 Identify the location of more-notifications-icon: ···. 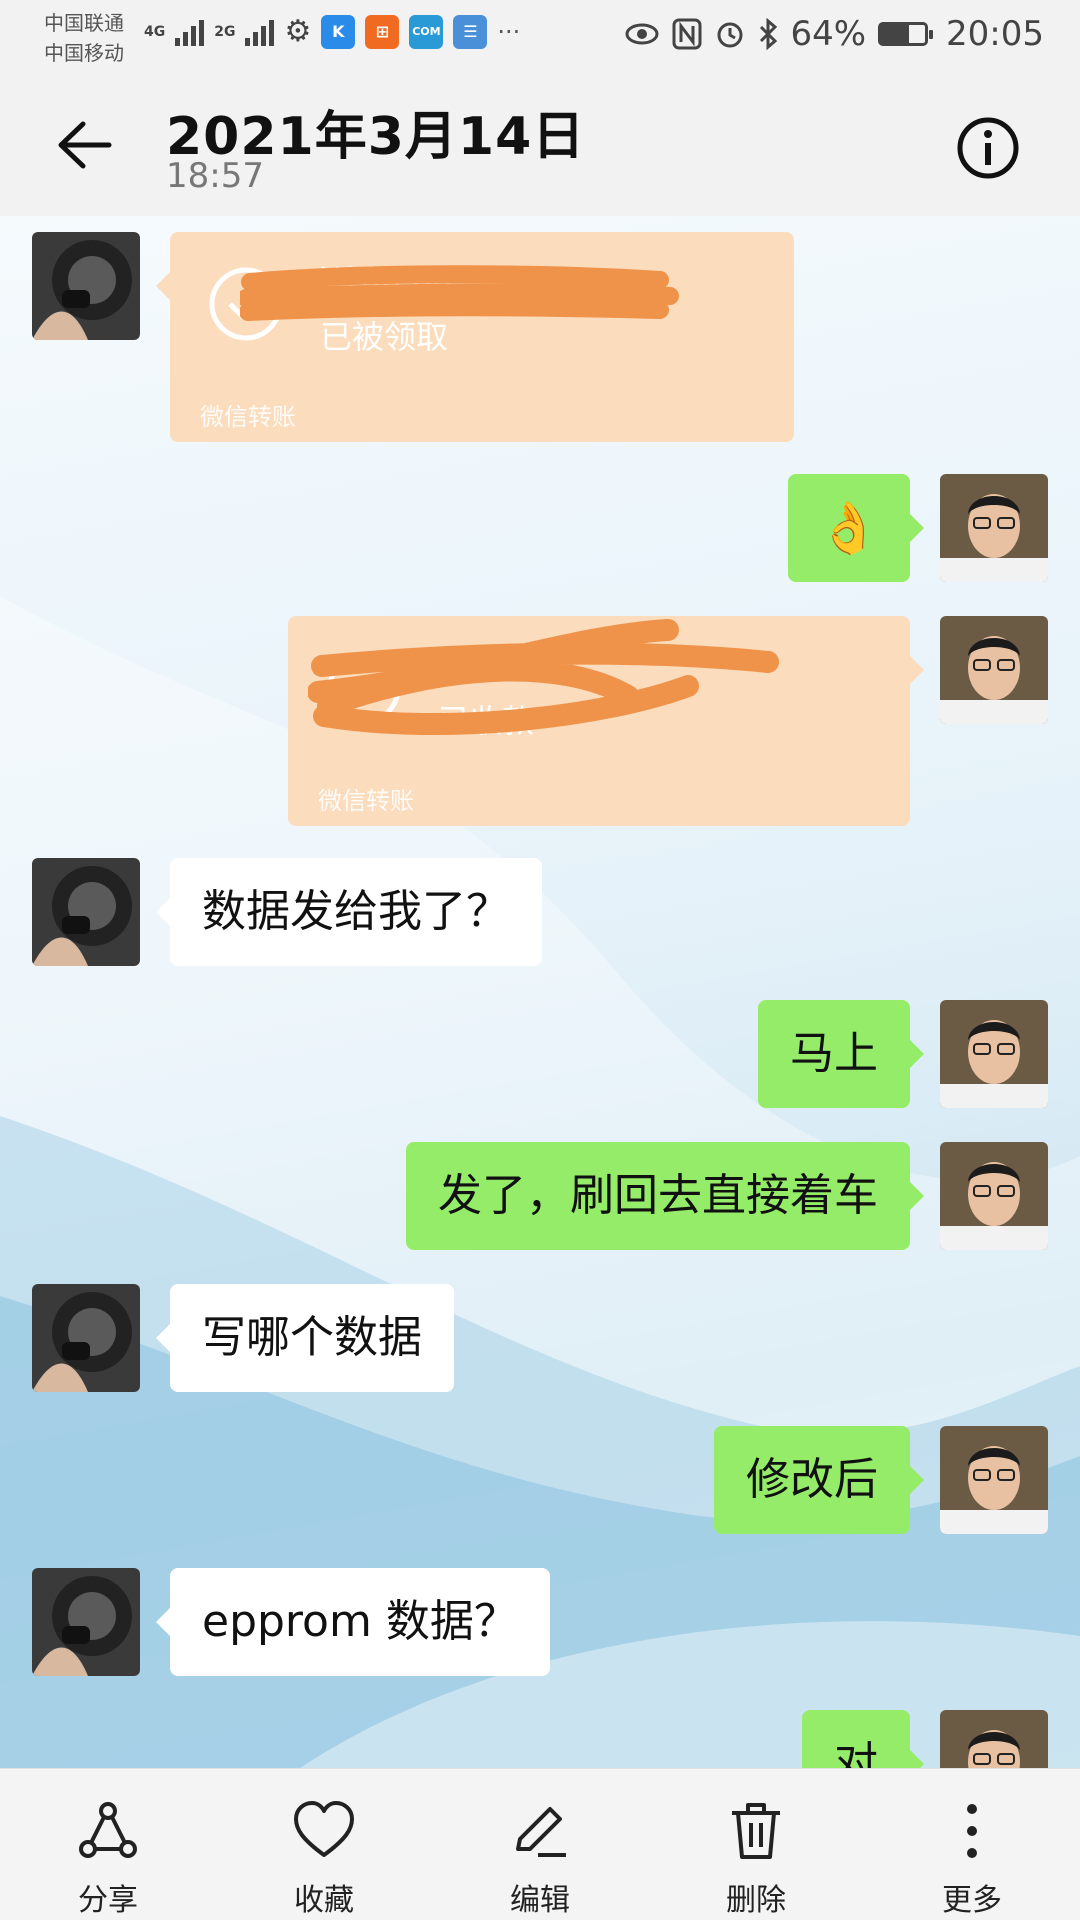
(509, 31).